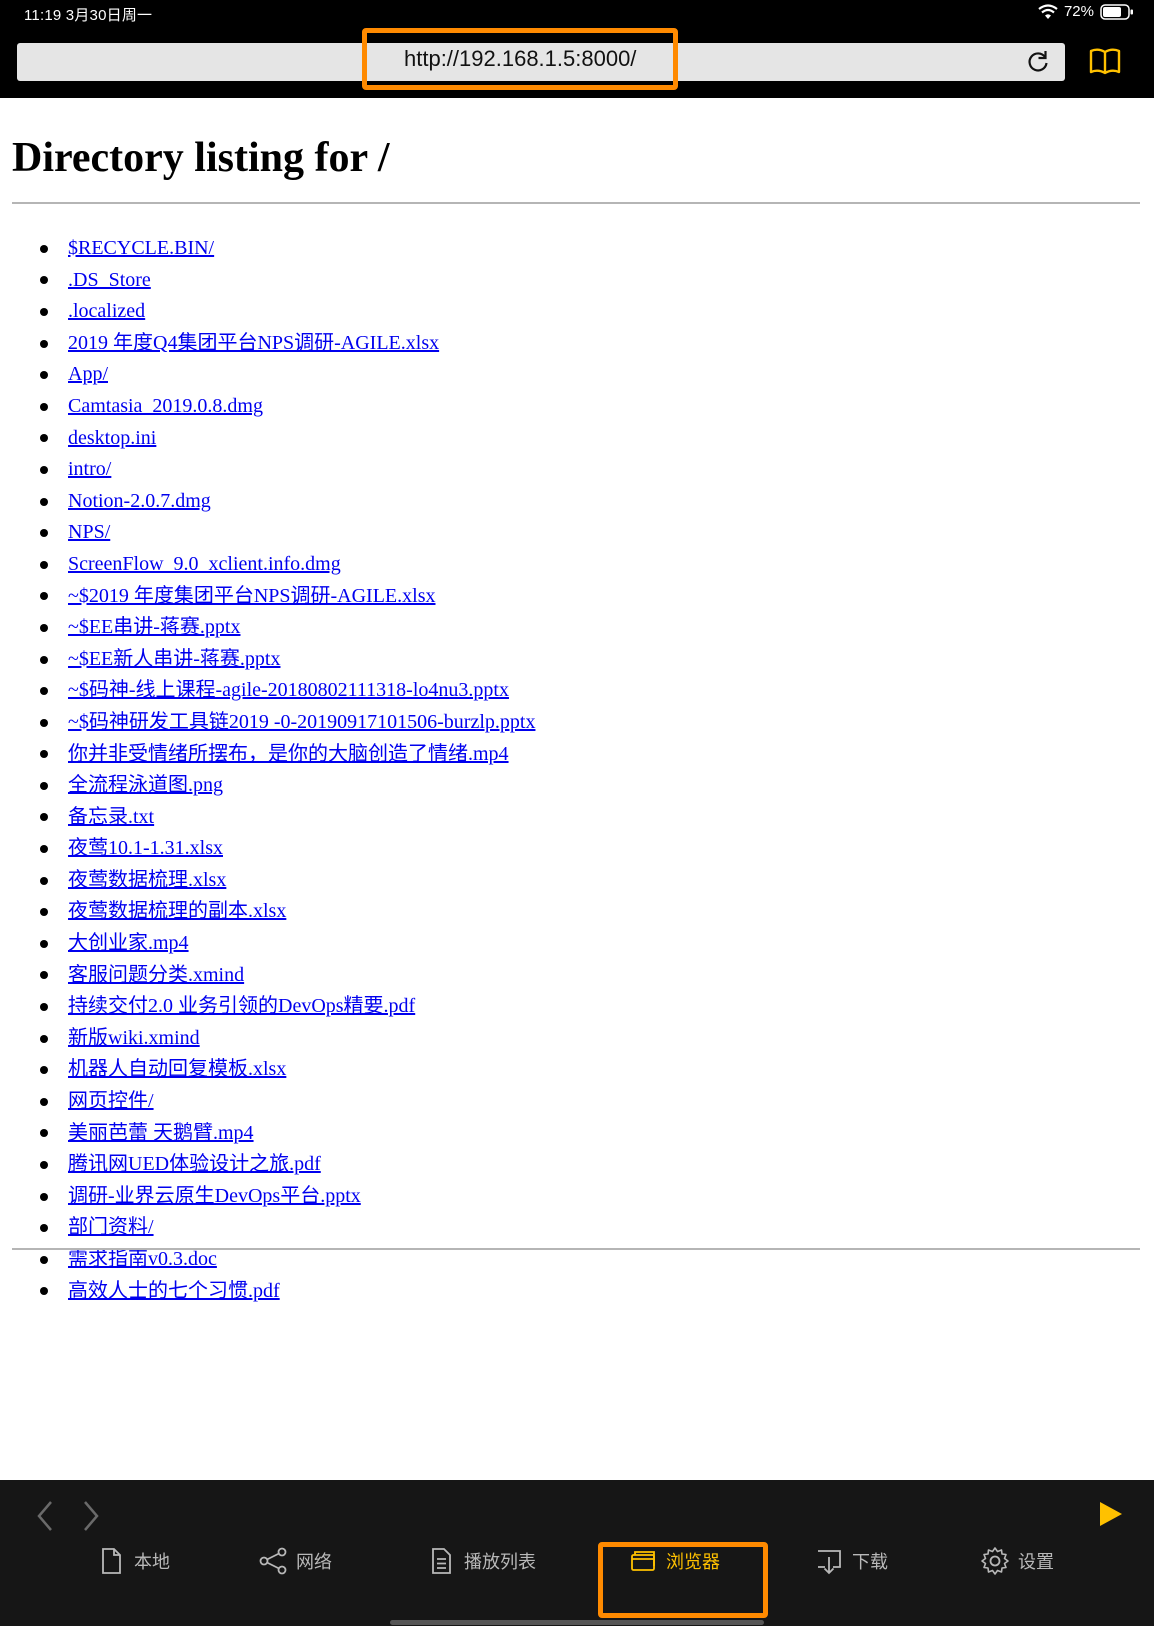 The width and height of the screenshot is (1154, 1626). I want to click on file-link: 2019 年度Q4集团平台NPS调研-AGILE.xlsx, so click(253, 344).